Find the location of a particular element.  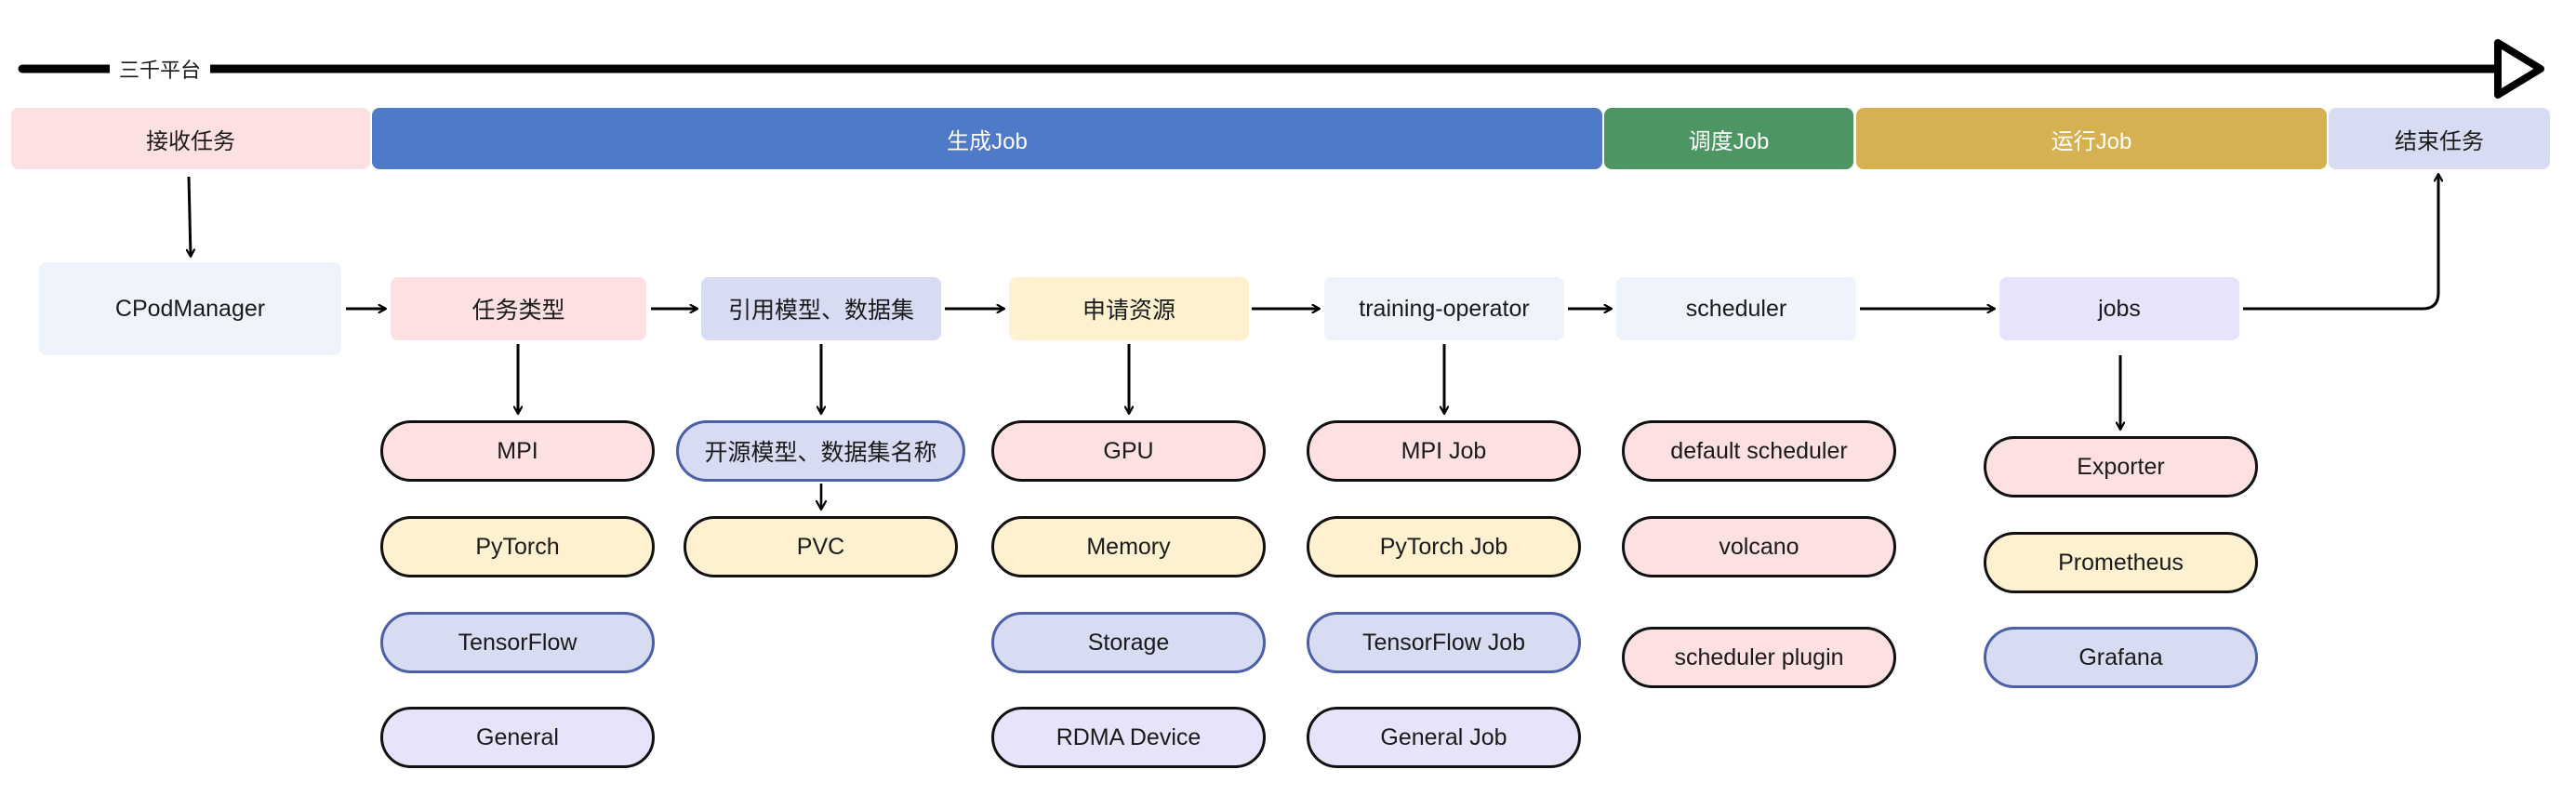

option-gpu: GPU is located at coordinates (1128, 451).